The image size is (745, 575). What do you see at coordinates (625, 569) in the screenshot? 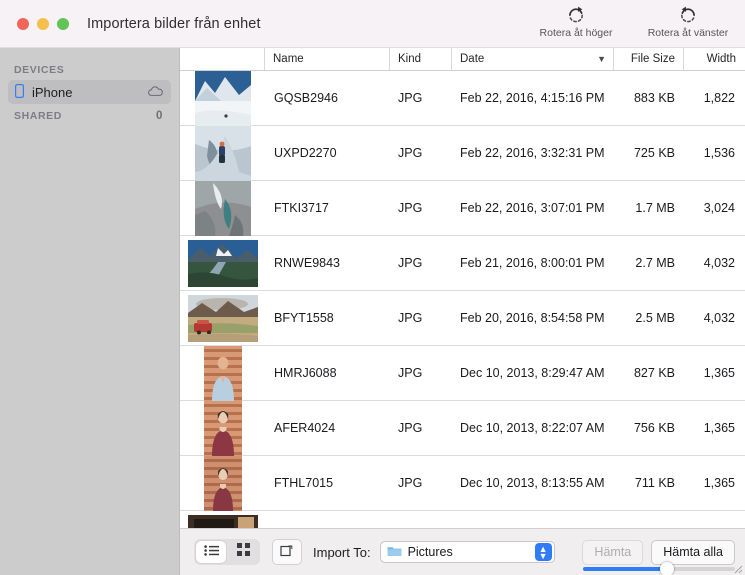
I see `slider-fill` at bounding box center [625, 569].